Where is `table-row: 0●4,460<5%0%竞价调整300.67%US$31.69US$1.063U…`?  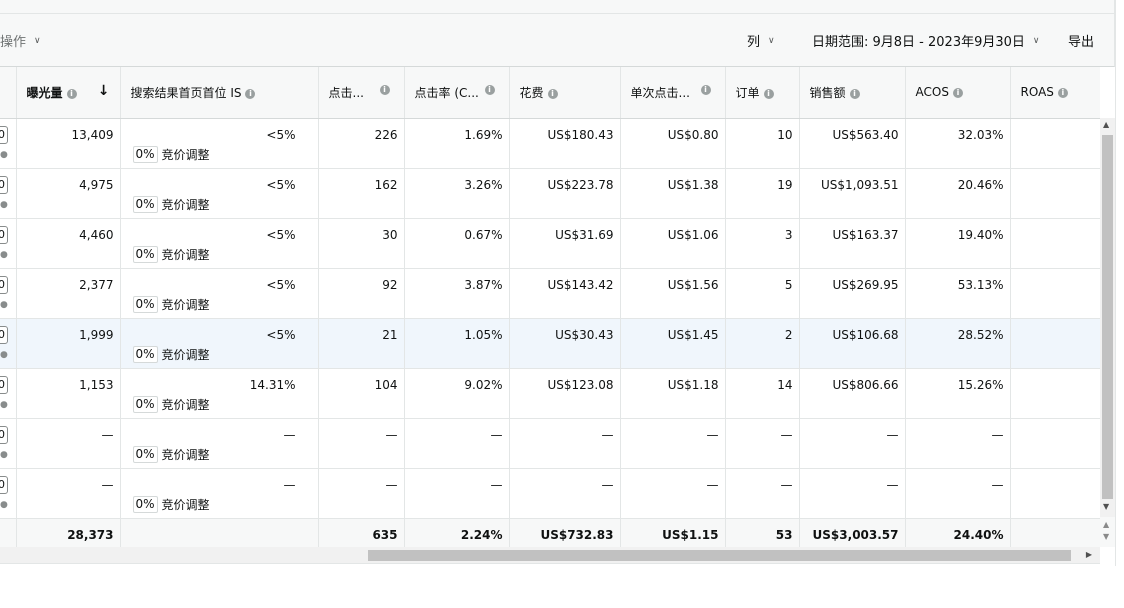
table-row: 0●4,460<5%0%竞价调整300.67%US$31.69US$1.063U… is located at coordinates (550, 243).